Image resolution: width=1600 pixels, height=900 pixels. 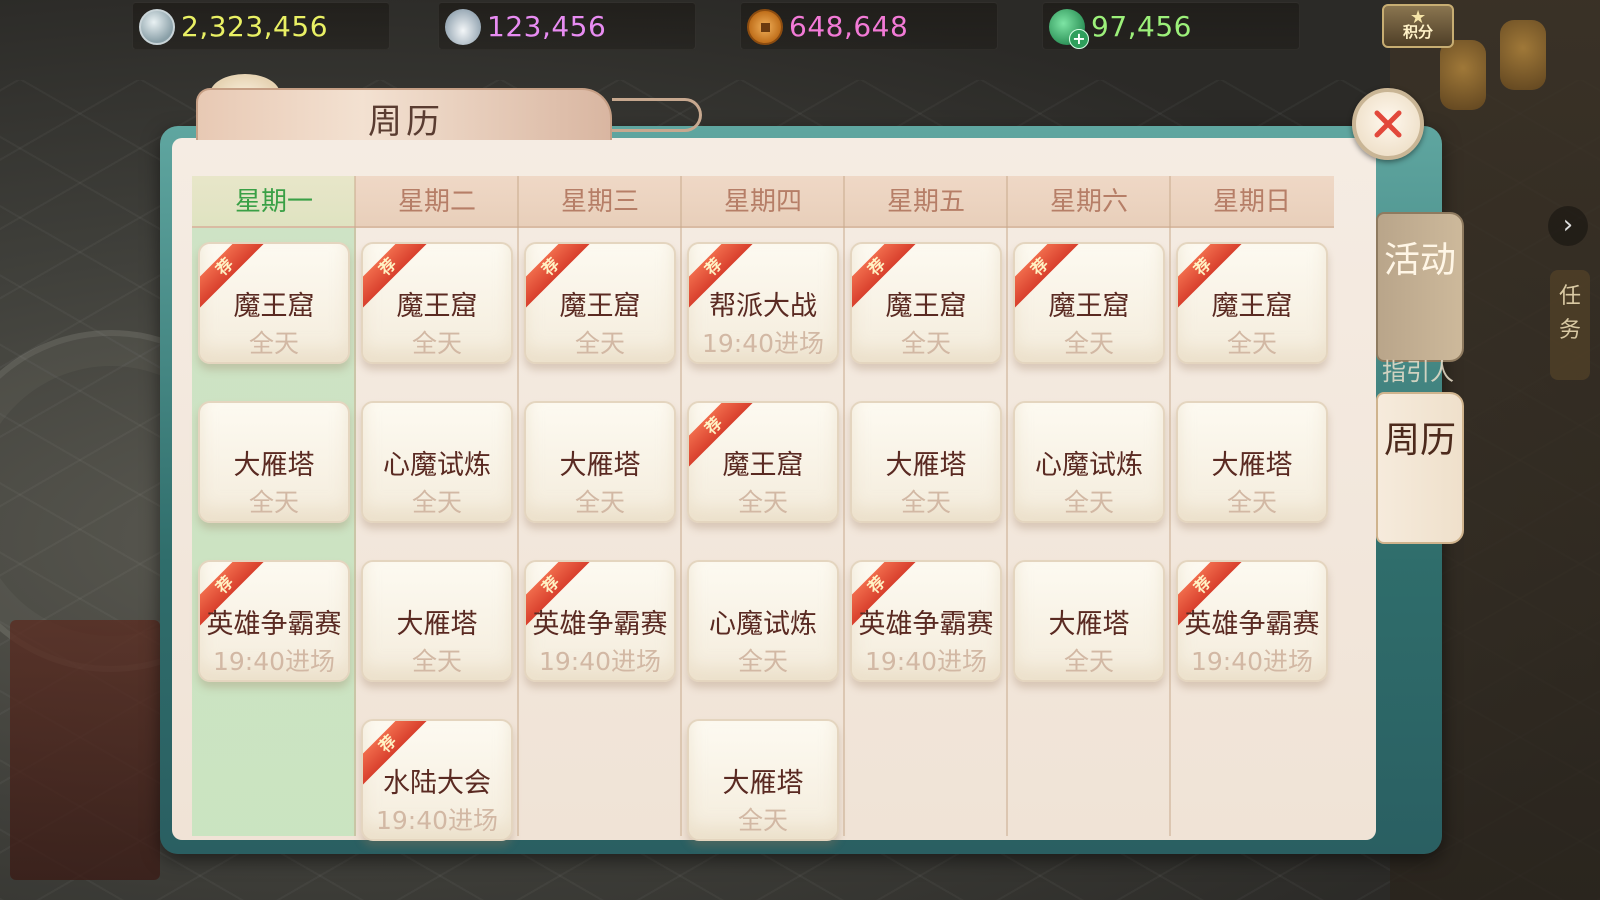 I want to click on event-card: 荐帮派大战 19:40进场, so click(x=763, y=303).